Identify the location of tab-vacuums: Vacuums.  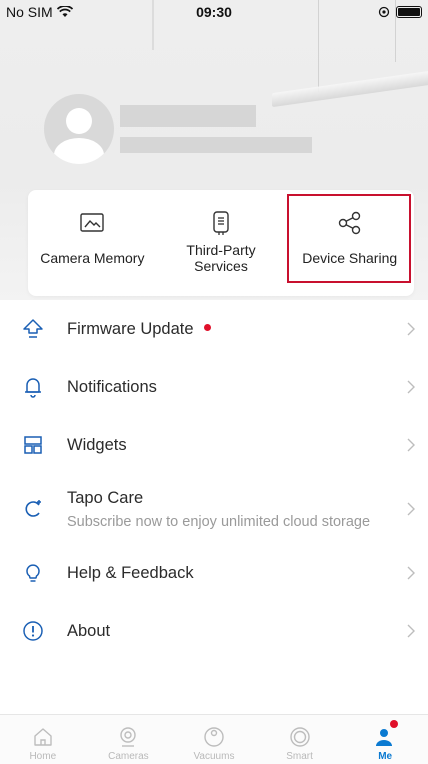
(214, 739).